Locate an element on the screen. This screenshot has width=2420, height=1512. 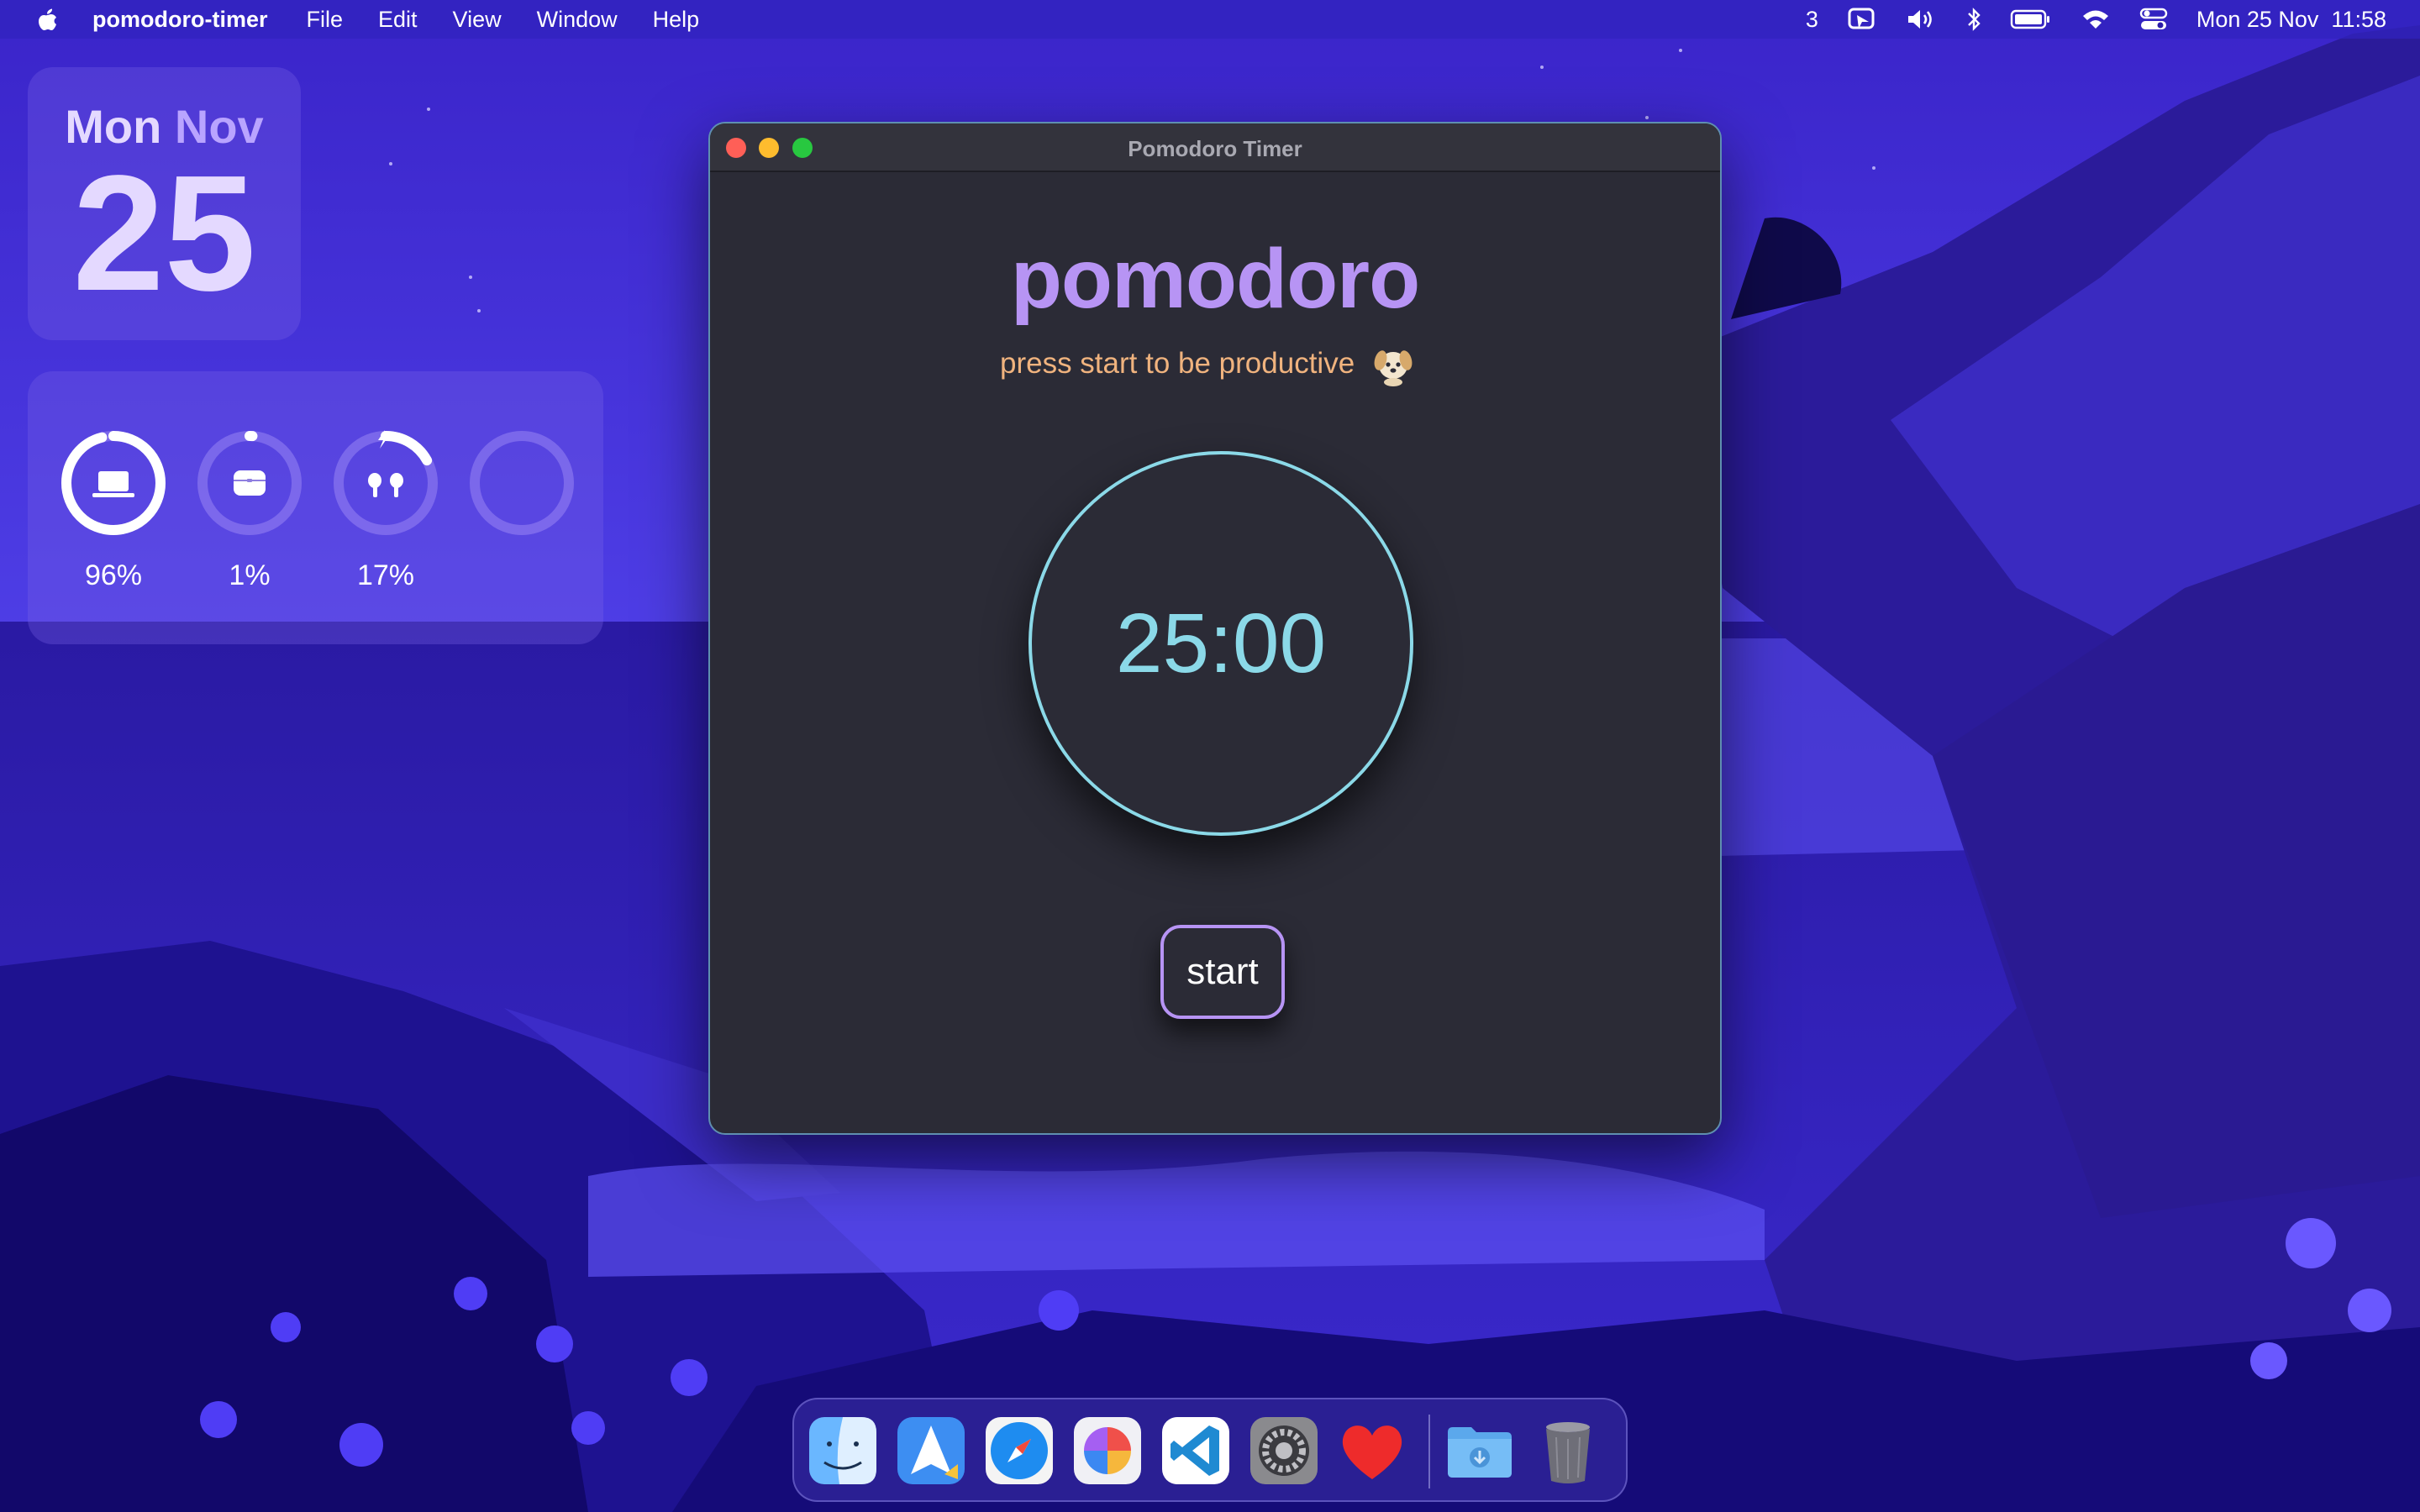
screen-share-icon is located at coordinates (1862, 19).